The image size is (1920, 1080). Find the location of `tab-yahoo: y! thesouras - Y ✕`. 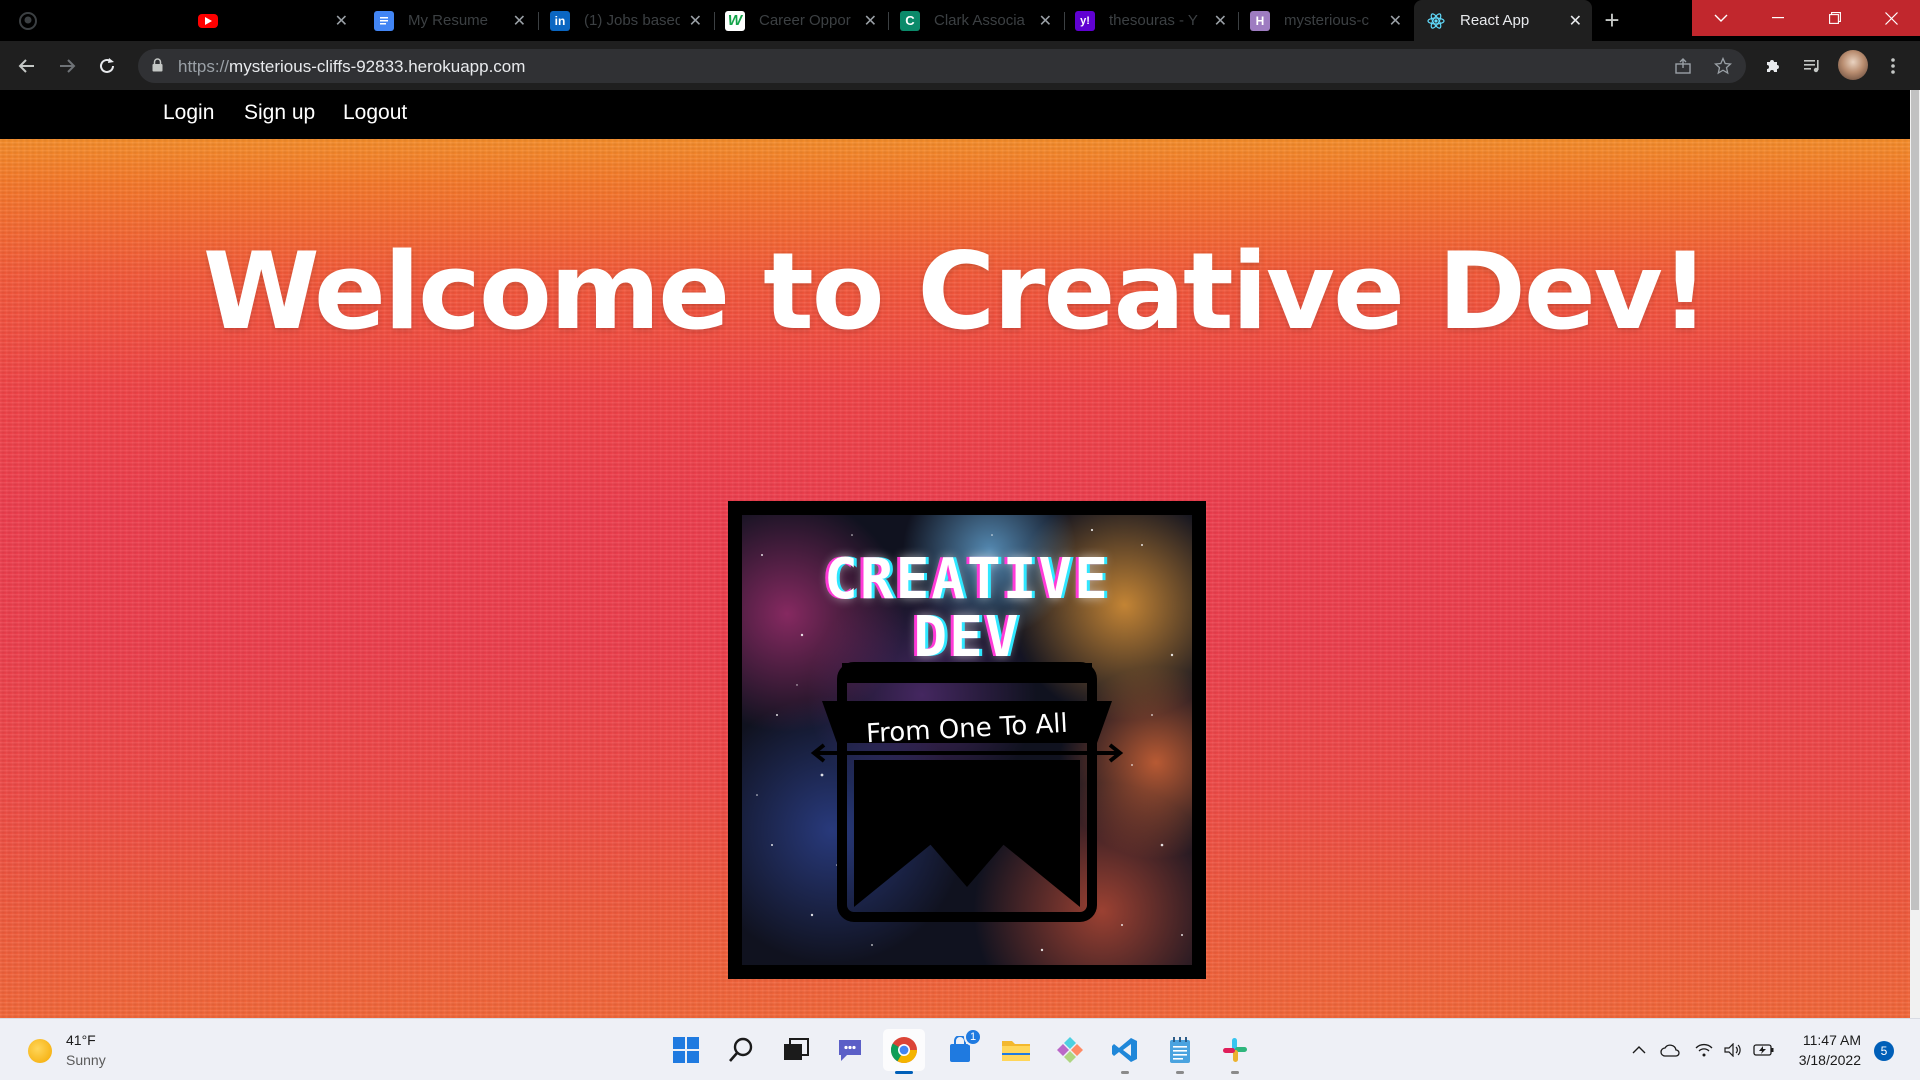

tab-yahoo: y! thesouras - Y ✕ is located at coordinates (1156, 20).